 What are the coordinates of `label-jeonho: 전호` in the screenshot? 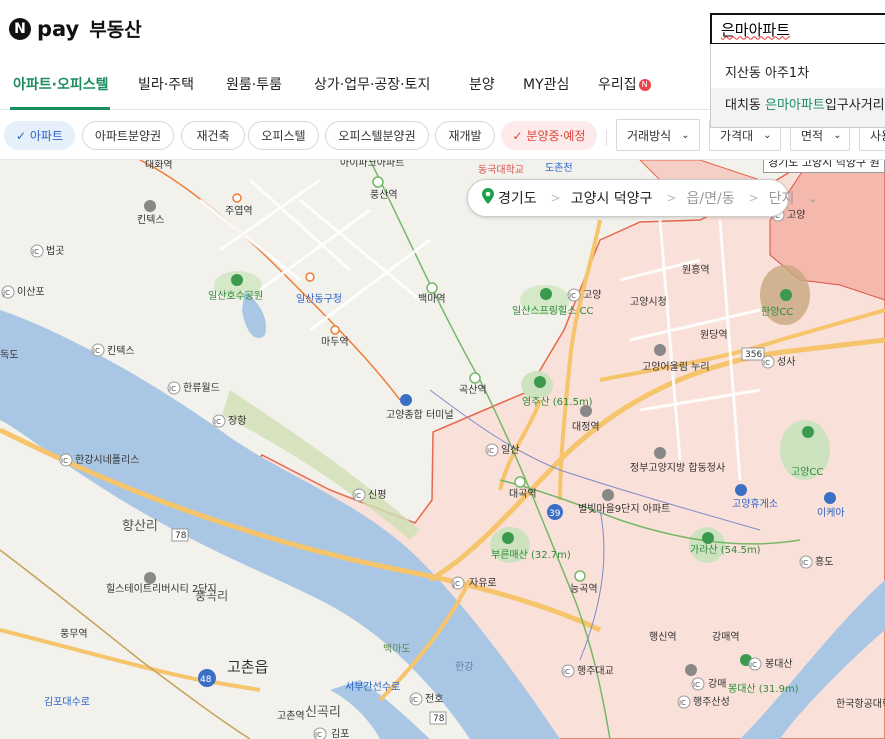 It's located at (434, 699).